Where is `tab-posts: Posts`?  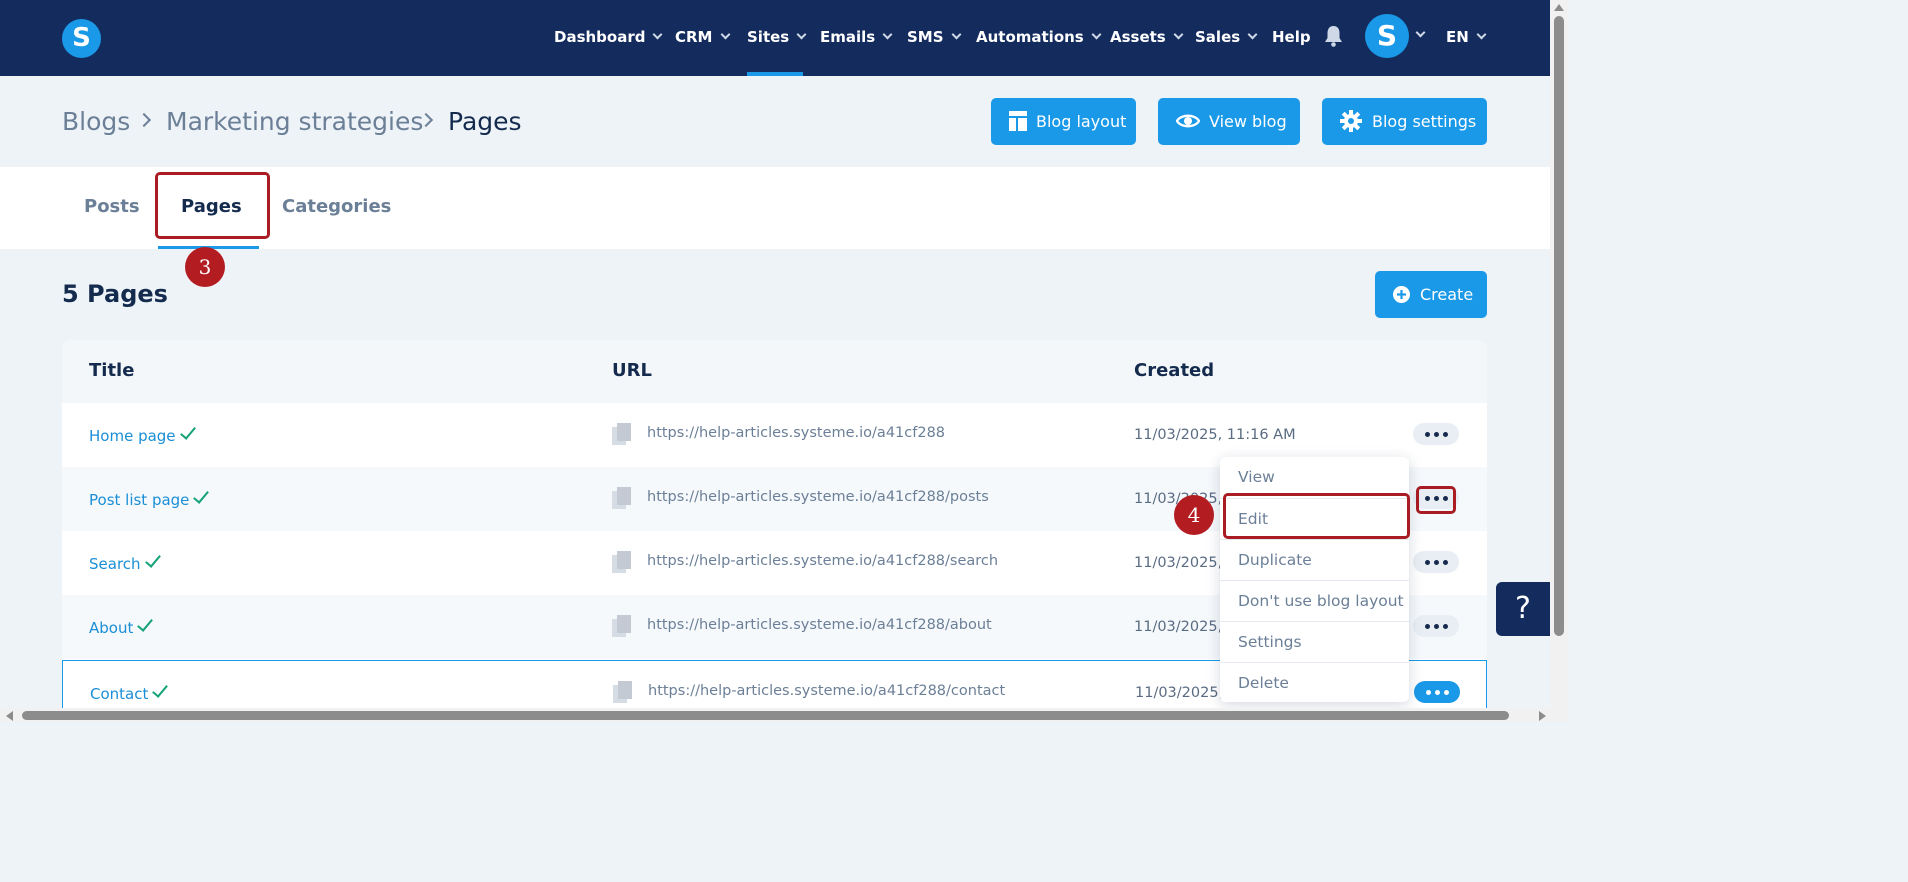 tab-posts: Posts is located at coordinates (112, 207).